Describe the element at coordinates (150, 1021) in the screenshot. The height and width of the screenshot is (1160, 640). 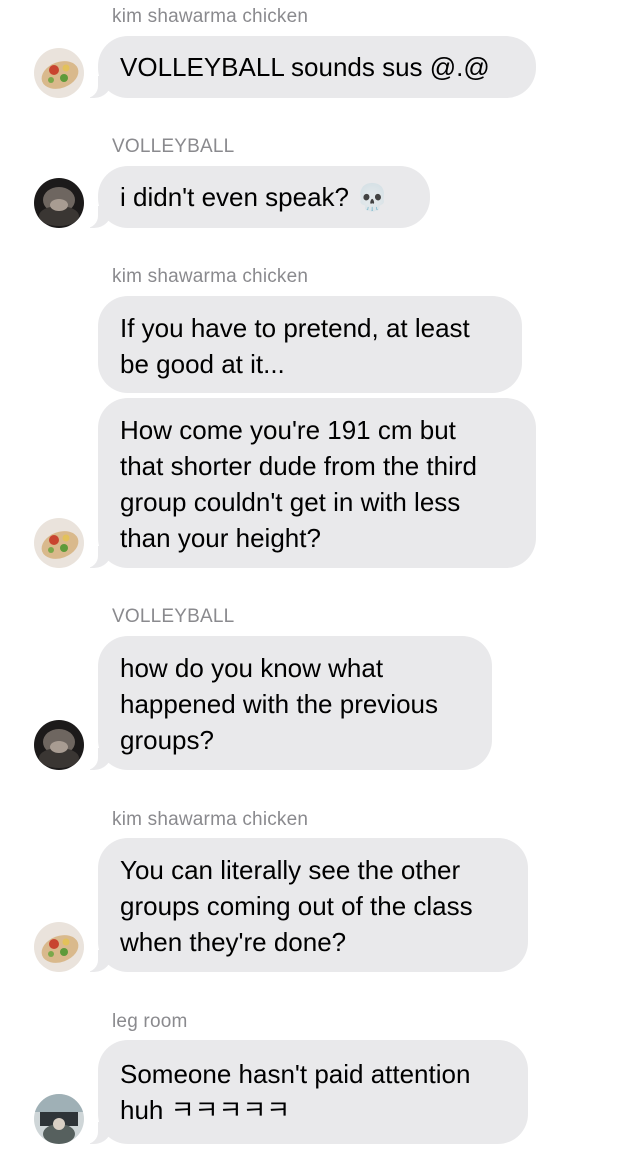
I see `sender-name: leg room` at that location.